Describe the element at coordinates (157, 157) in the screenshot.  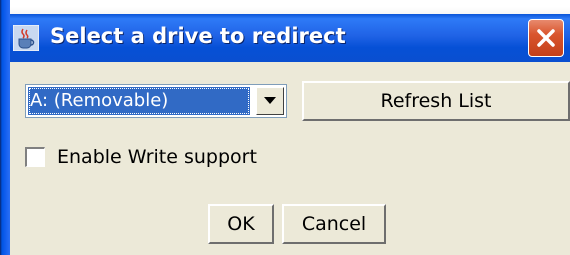
I see `write-support-label: Enable Write support` at that location.